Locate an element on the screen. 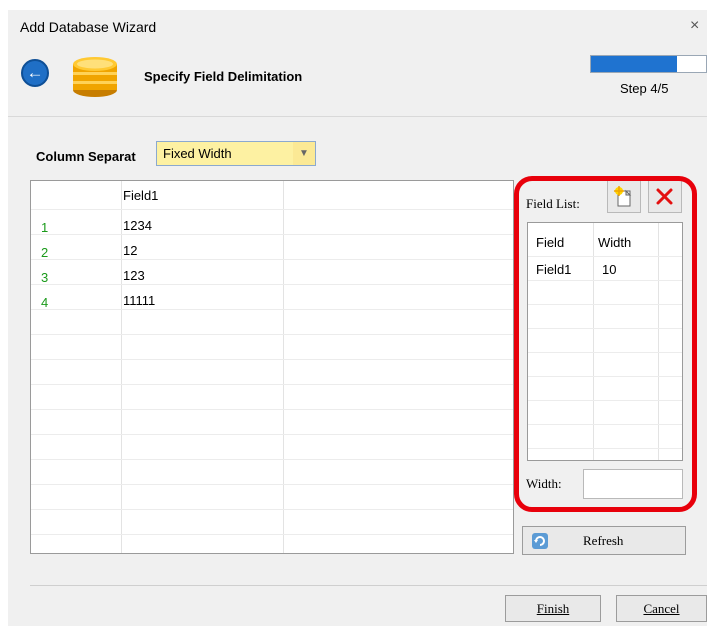 This screenshot has width=707, height=626. cancel-label: Cancel is located at coordinates (661, 608).